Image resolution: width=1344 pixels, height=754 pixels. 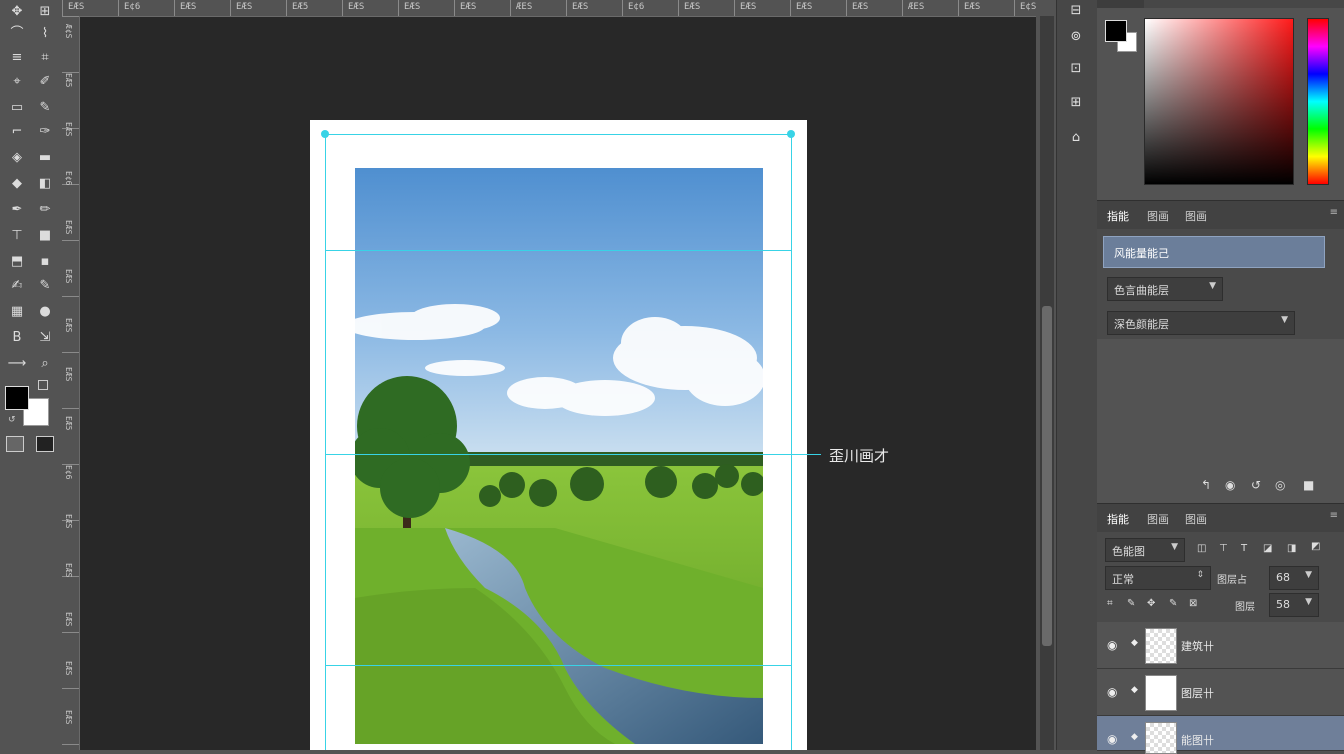 I want to click on pencil-tool-icon: ✏, so click(x=45, y=210).